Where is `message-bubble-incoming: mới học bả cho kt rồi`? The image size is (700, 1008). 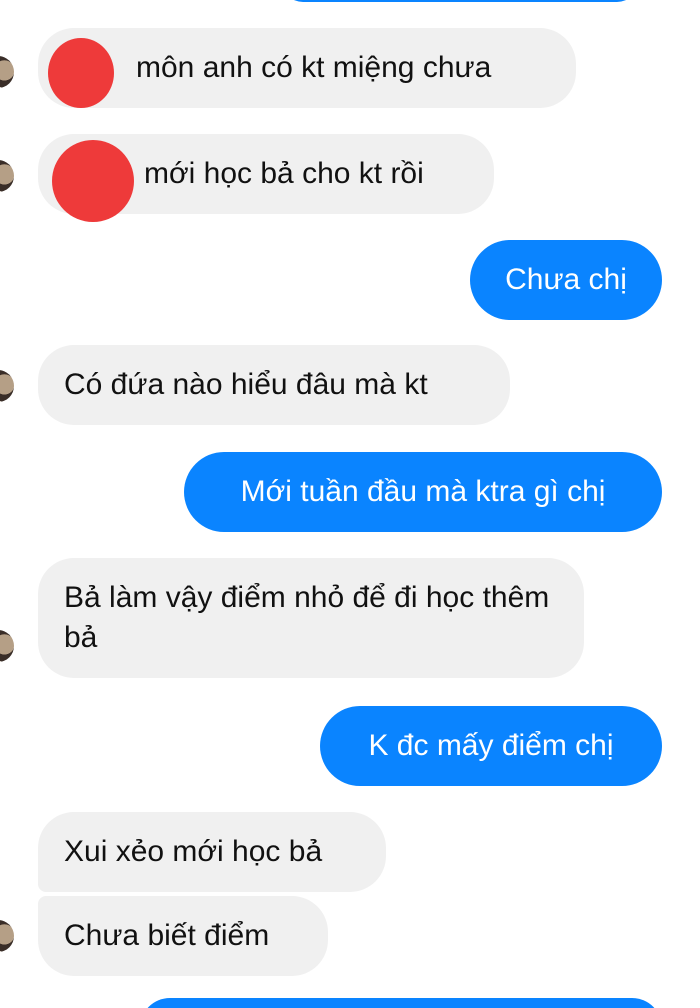
message-bubble-incoming: mới học bả cho kt rồi is located at coordinates (266, 178).